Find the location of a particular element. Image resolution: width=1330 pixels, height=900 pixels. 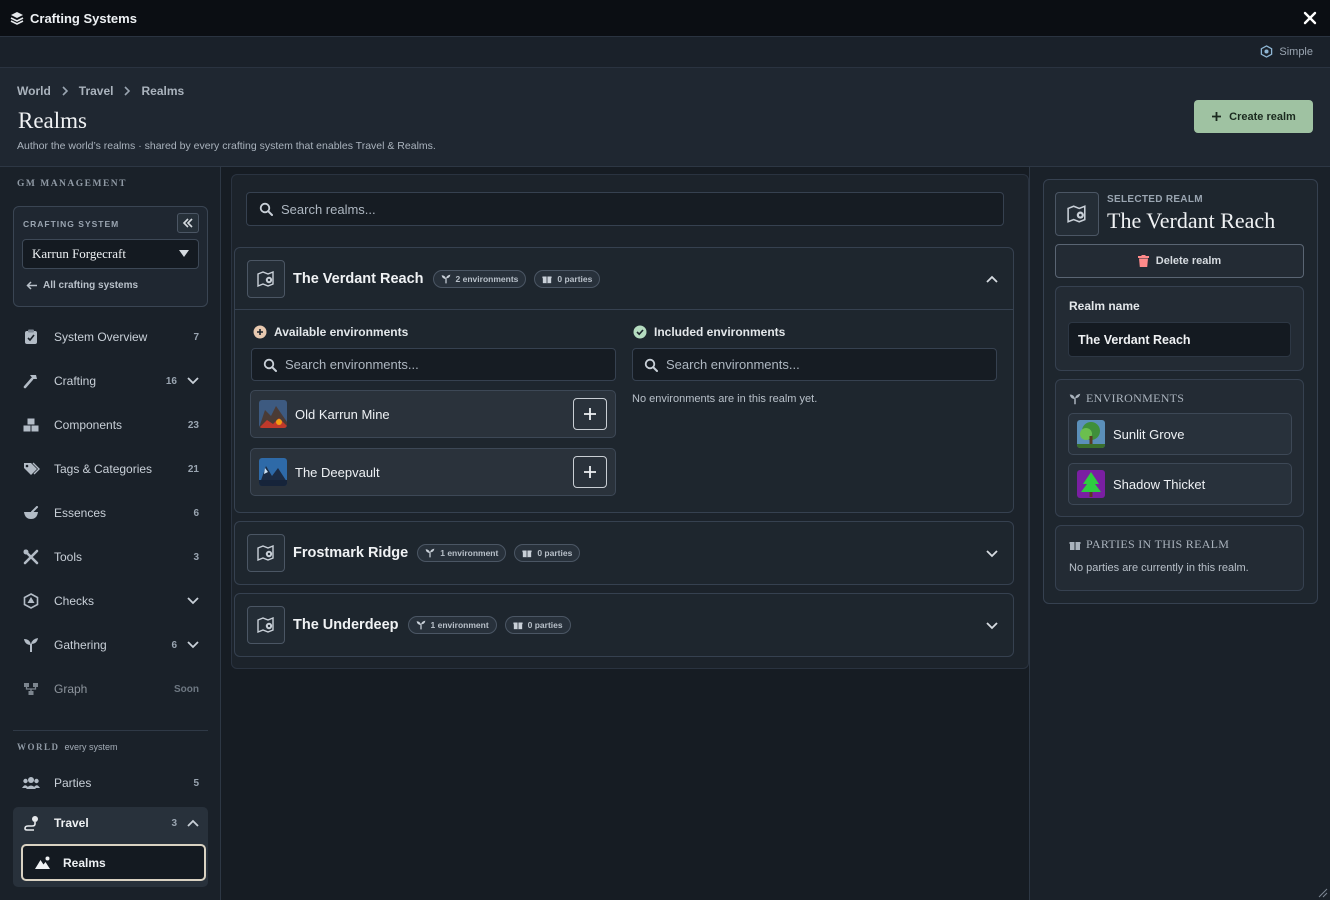

chevron-right-icon is located at coordinates (127, 91).